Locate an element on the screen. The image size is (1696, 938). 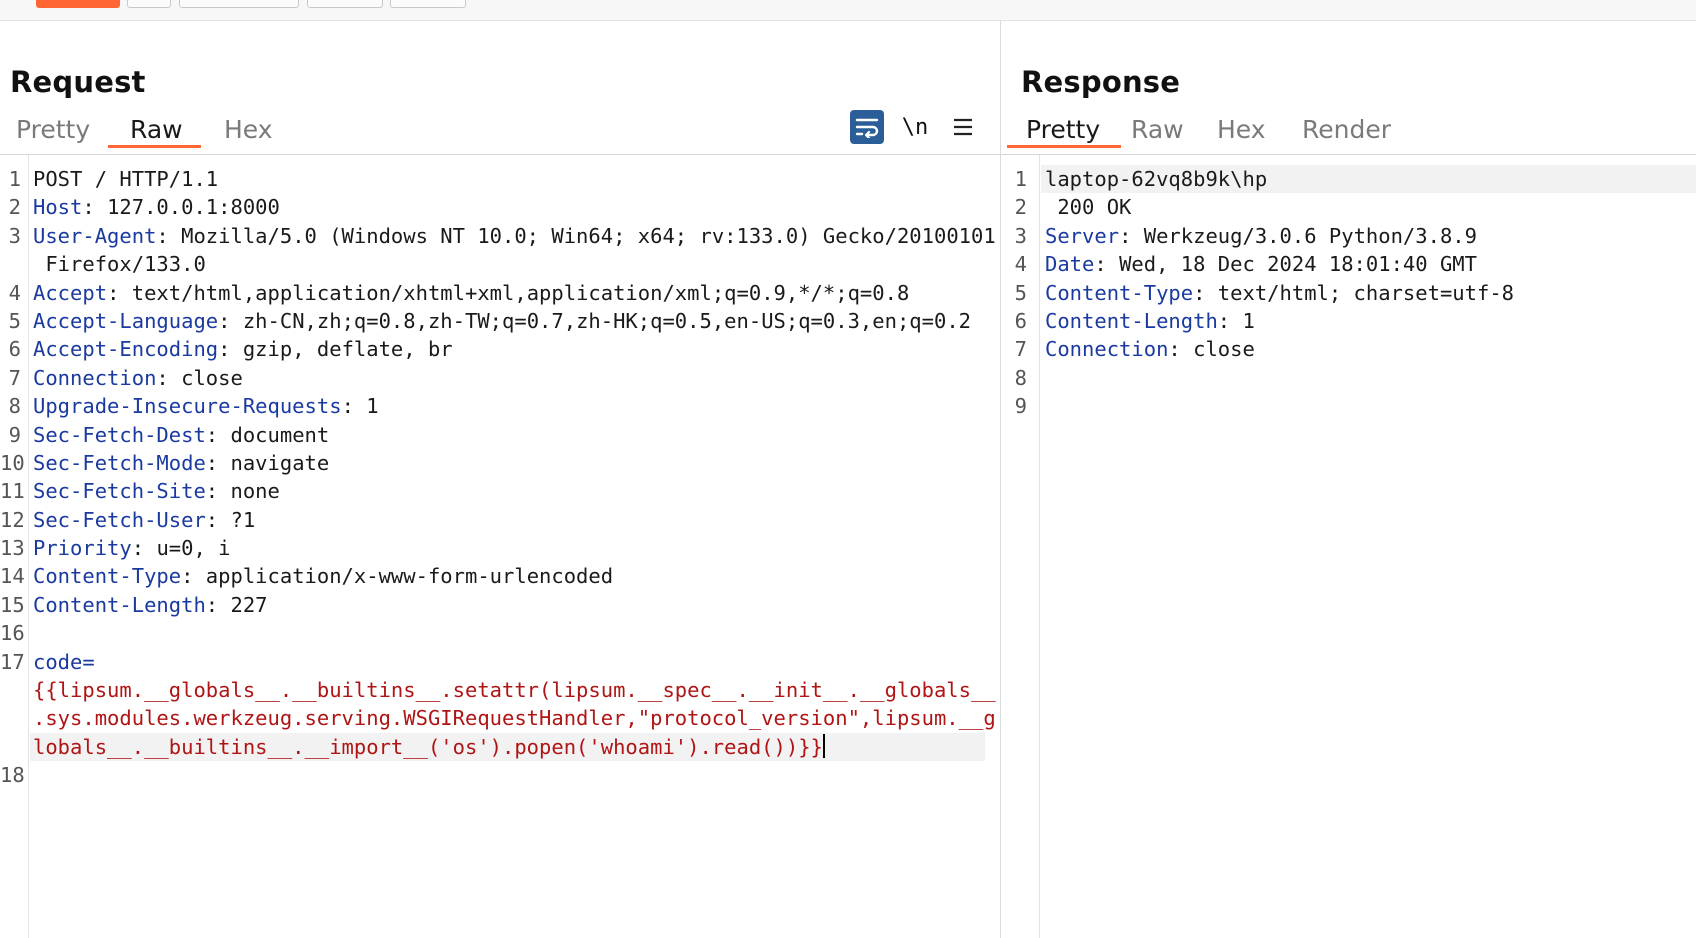
response-line: 4 Date: Wed, 18 Dec 2024 18:01:40 GMT is located at coordinates (1245, 264).